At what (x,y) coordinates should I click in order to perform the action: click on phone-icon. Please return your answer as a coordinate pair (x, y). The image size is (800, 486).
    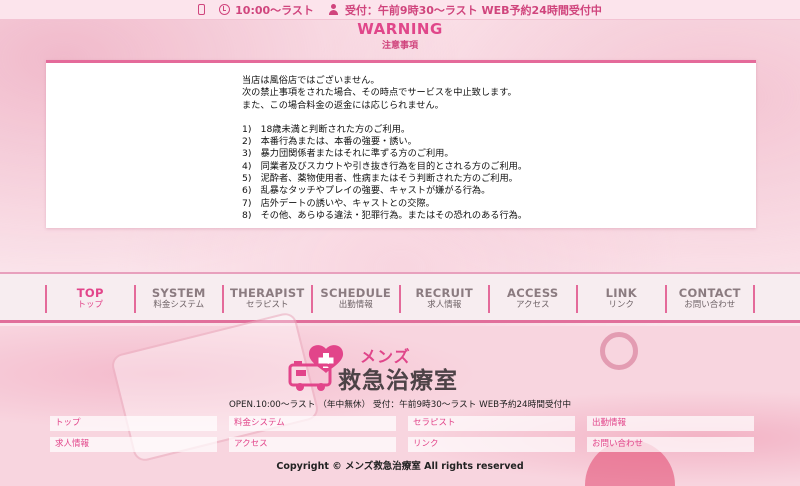
    Looking at the image, I should click on (202, 9).